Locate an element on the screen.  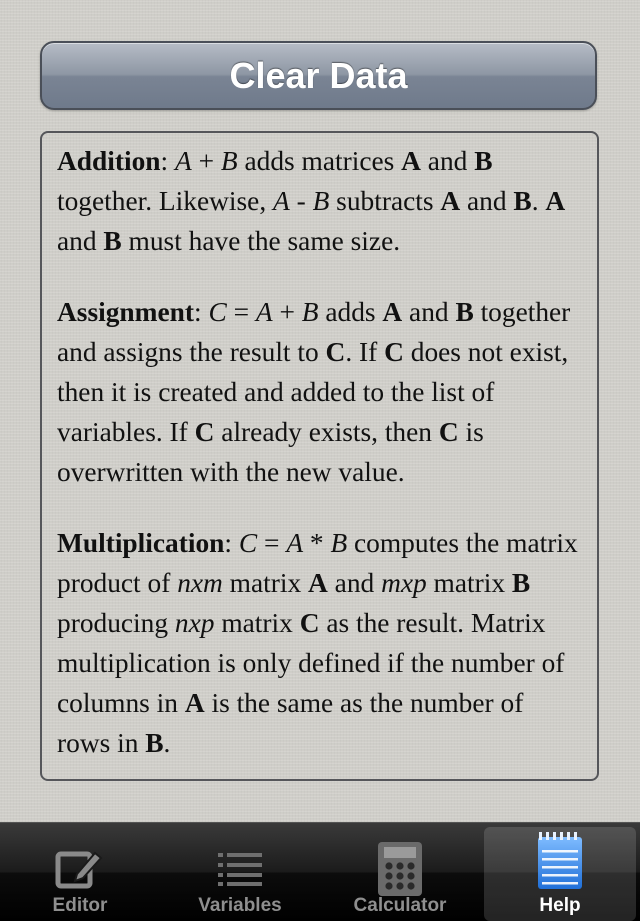
notepad-icon is located at coordinates (560, 860).